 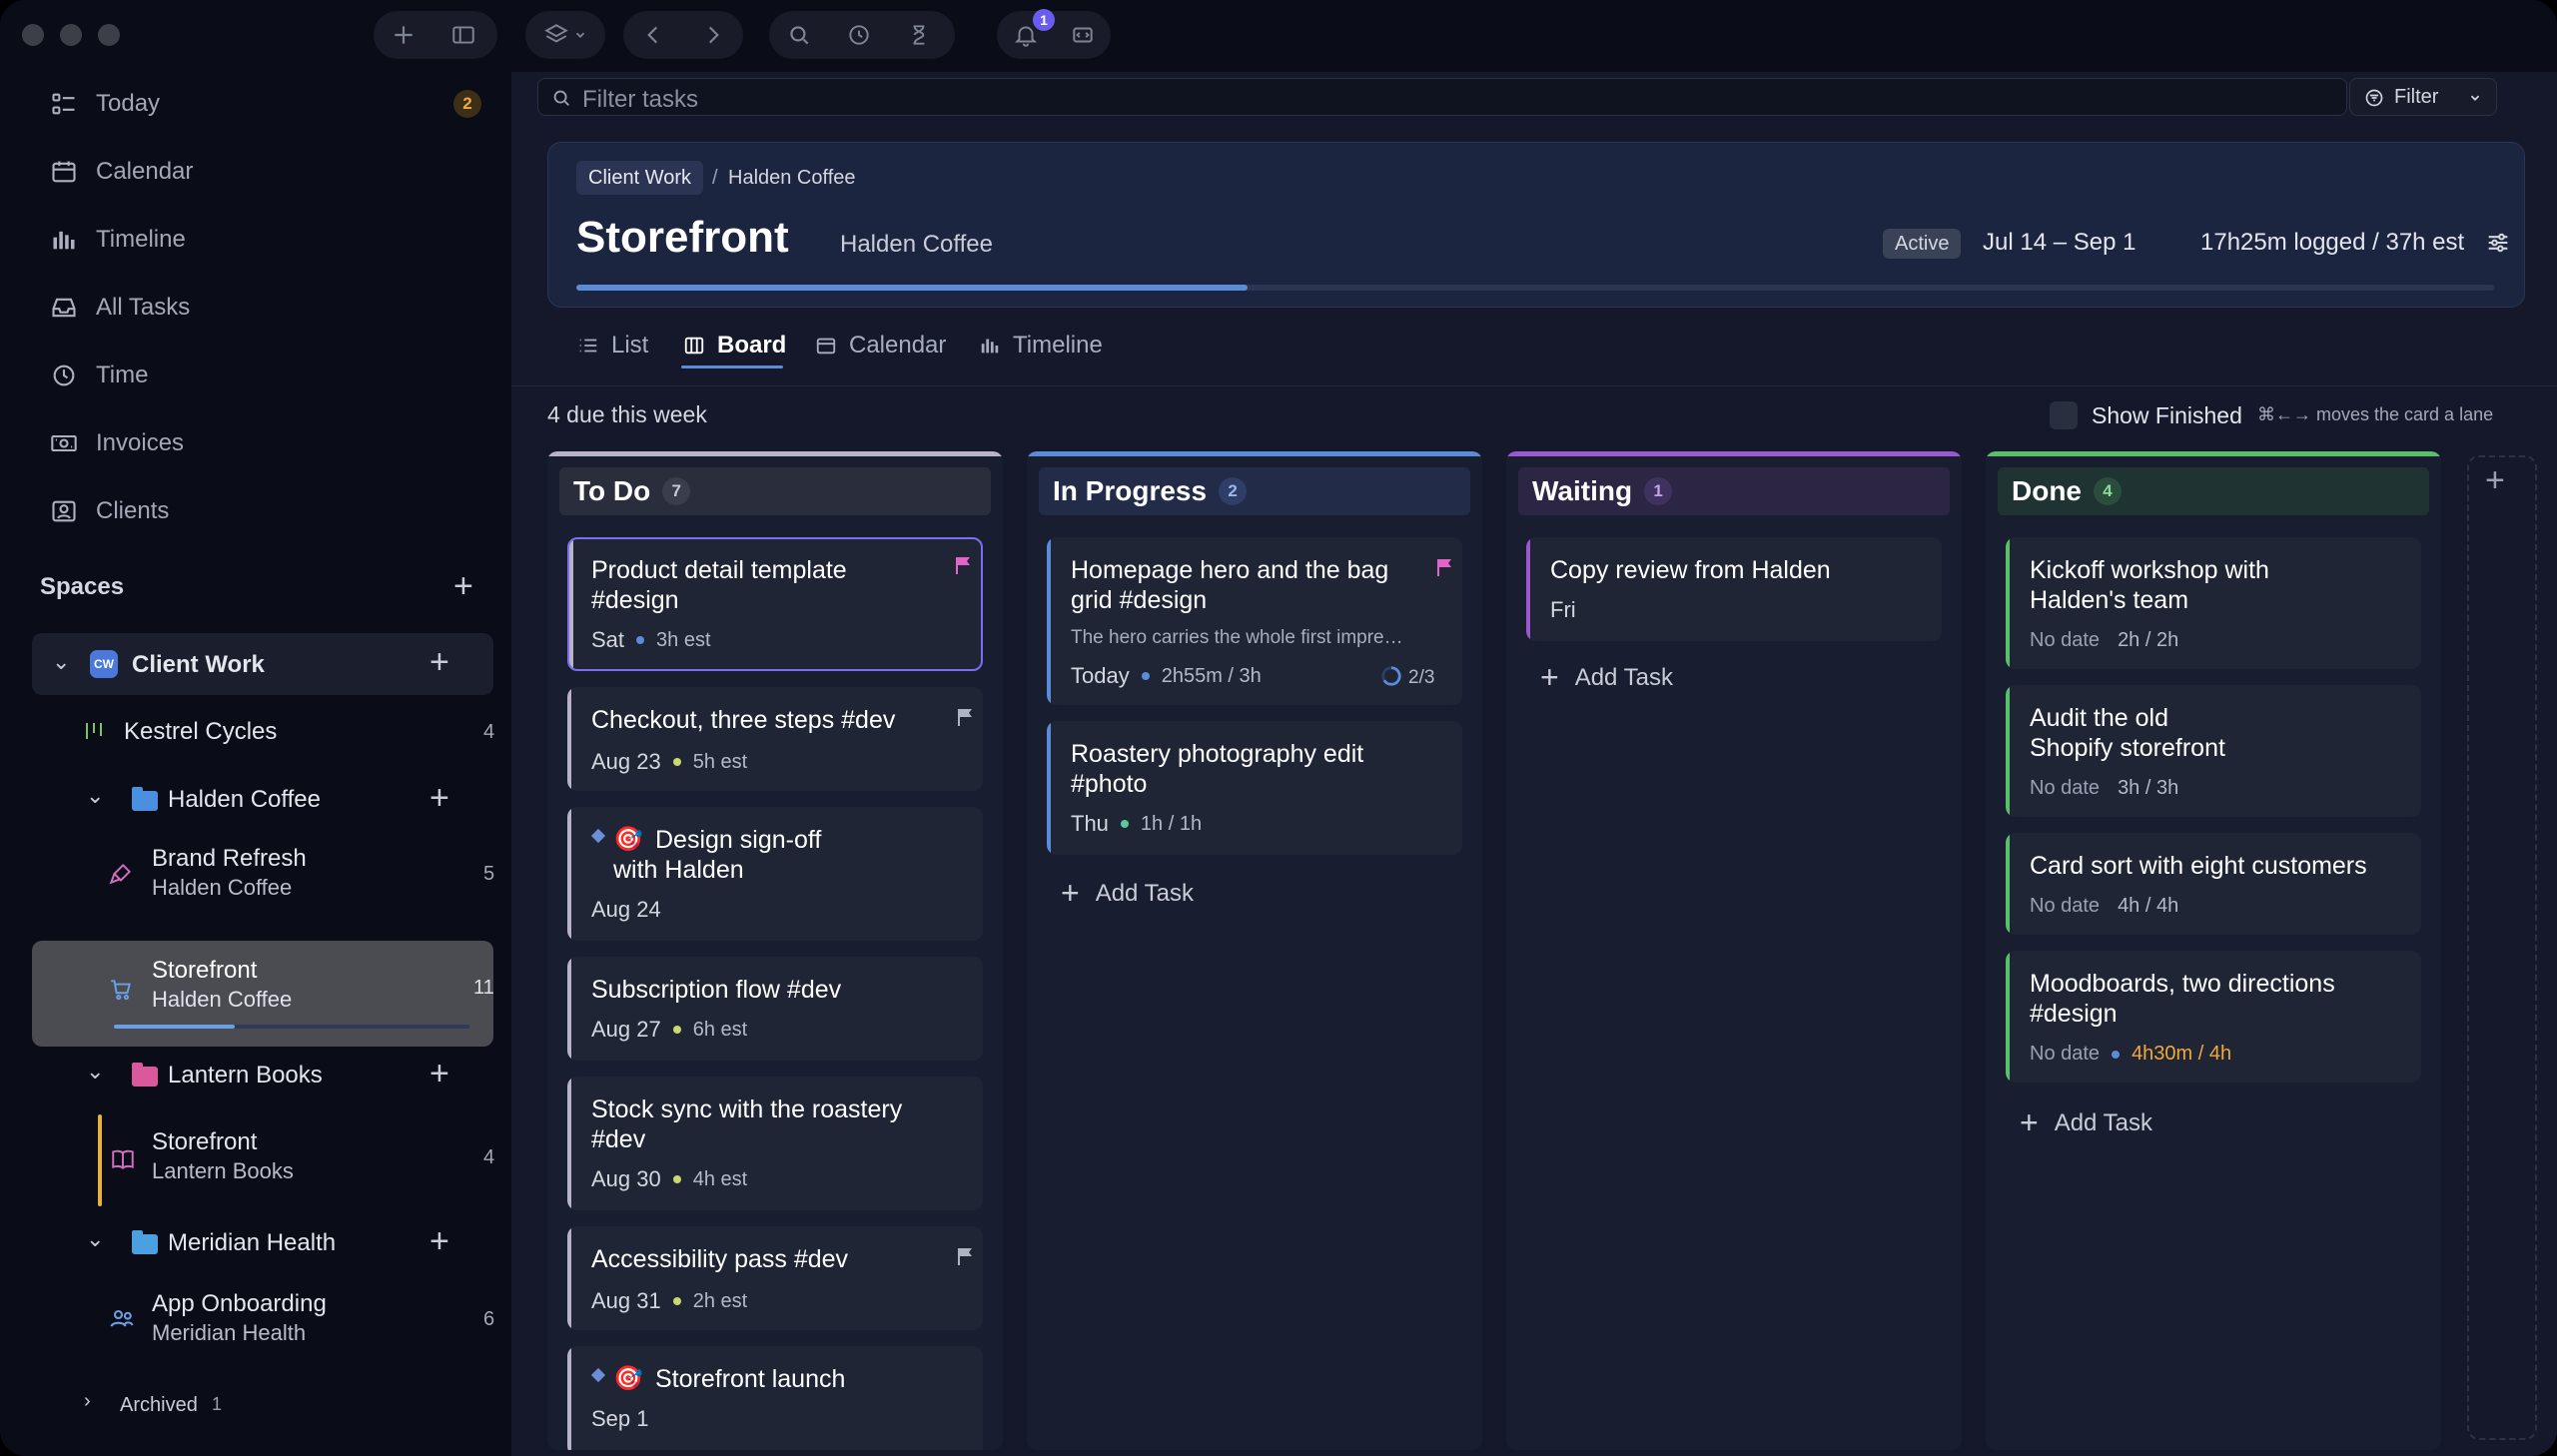 What do you see at coordinates (223, 1170) in the screenshot?
I see `storefront-lantern-sub: Lantern Books` at bounding box center [223, 1170].